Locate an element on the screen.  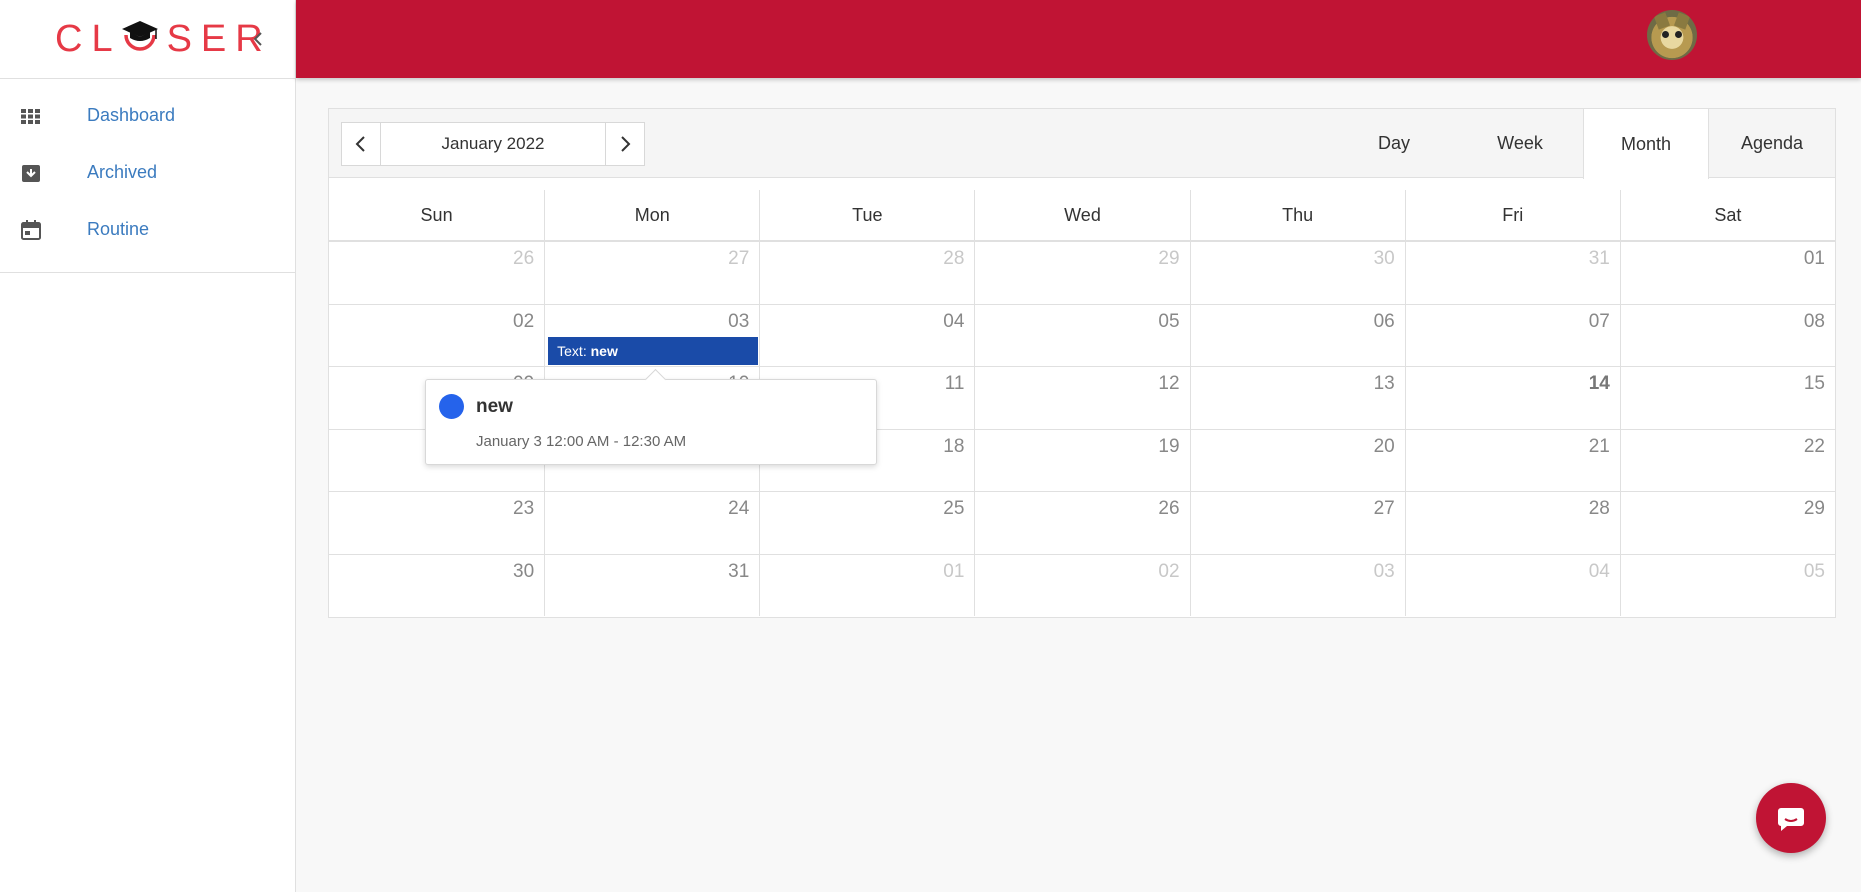
day-number: 21 is located at coordinates (1599, 446).